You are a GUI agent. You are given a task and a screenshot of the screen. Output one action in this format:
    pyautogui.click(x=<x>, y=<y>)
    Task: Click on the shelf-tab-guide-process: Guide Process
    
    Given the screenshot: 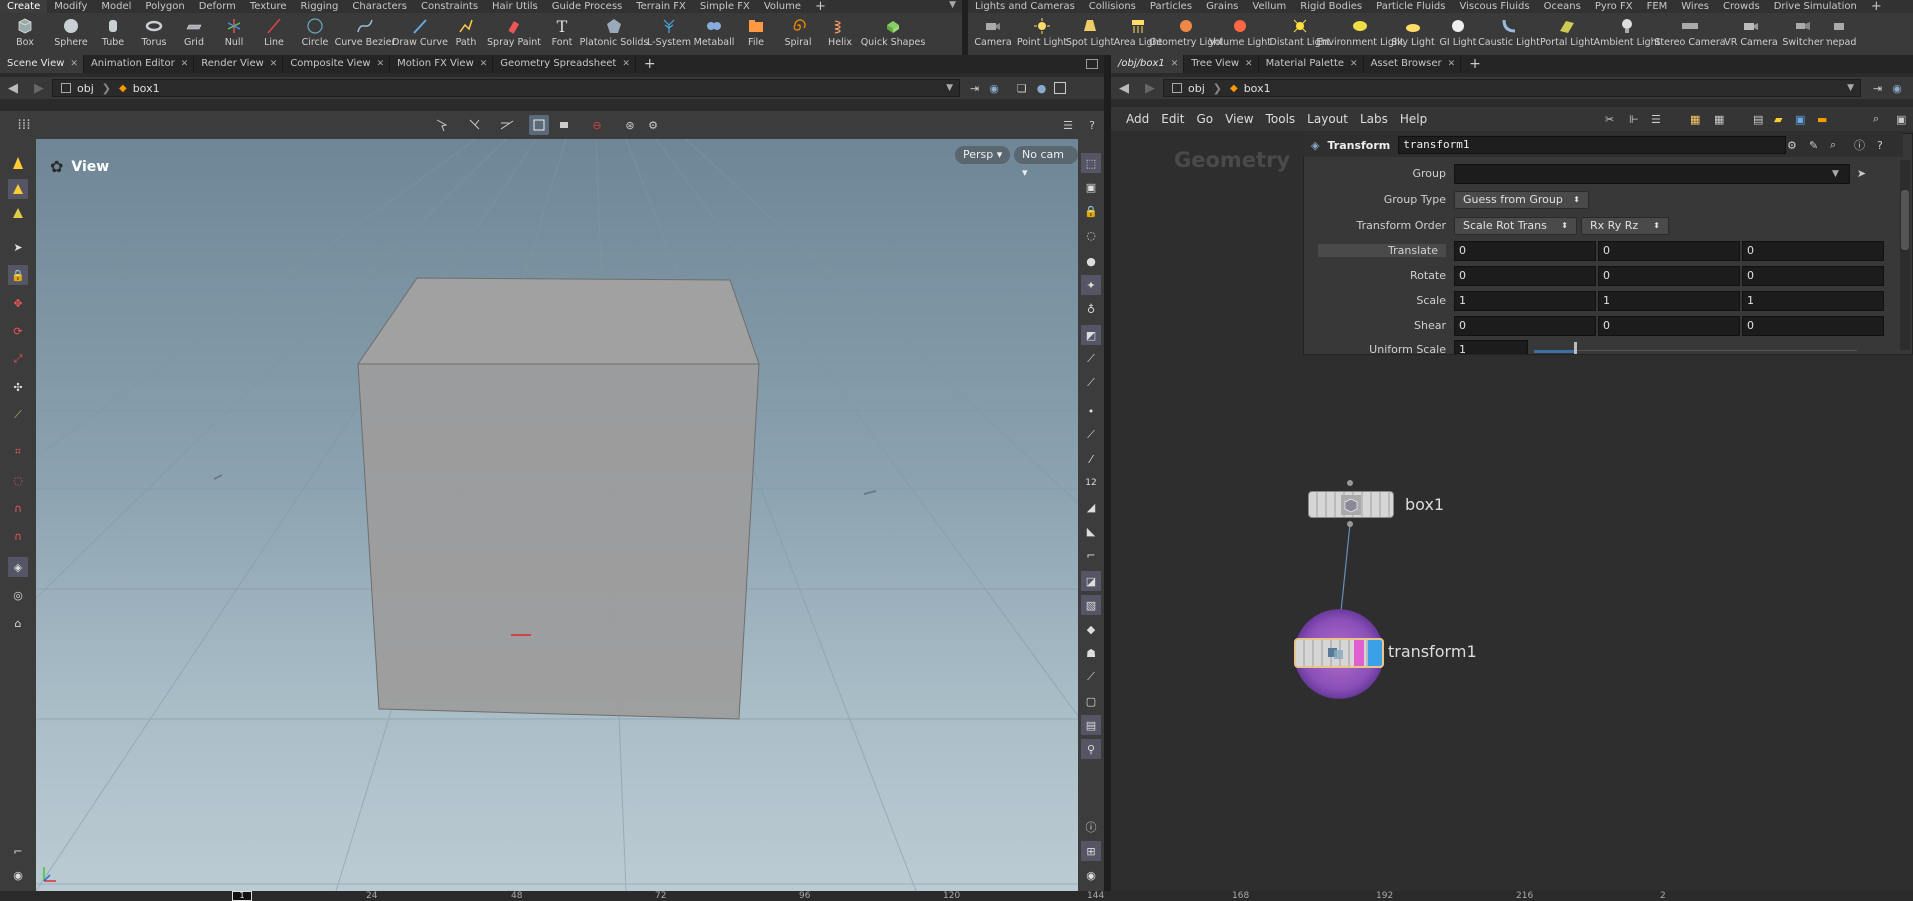 What is the action you would take?
    pyautogui.click(x=587, y=6)
    